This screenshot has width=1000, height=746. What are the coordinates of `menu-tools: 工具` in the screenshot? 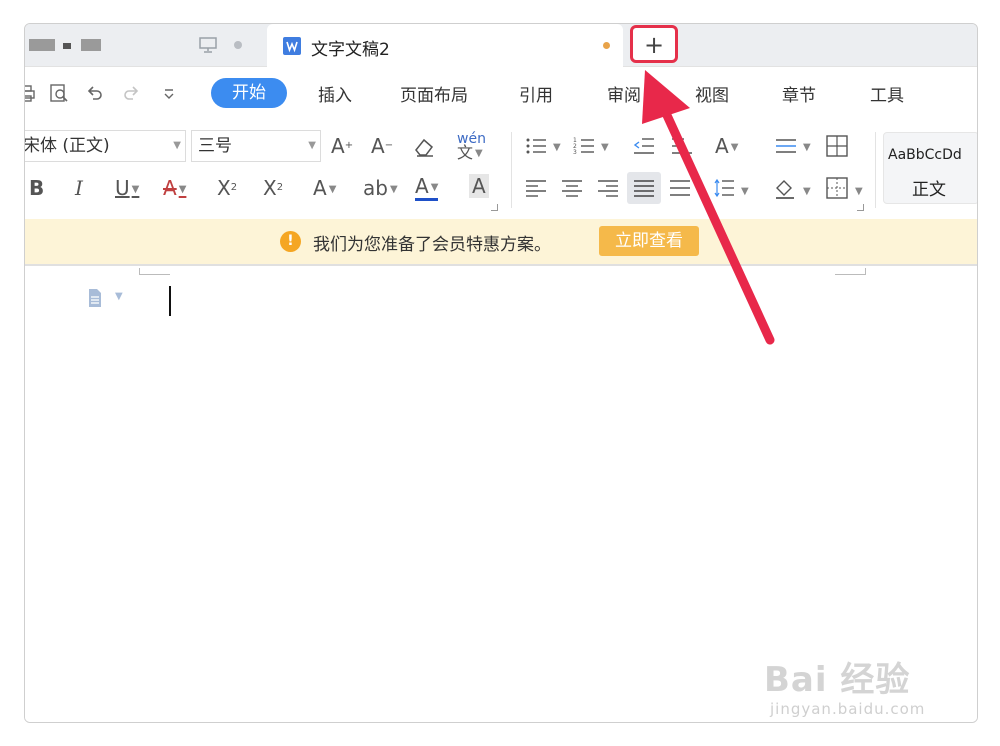 It's located at (887, 93).